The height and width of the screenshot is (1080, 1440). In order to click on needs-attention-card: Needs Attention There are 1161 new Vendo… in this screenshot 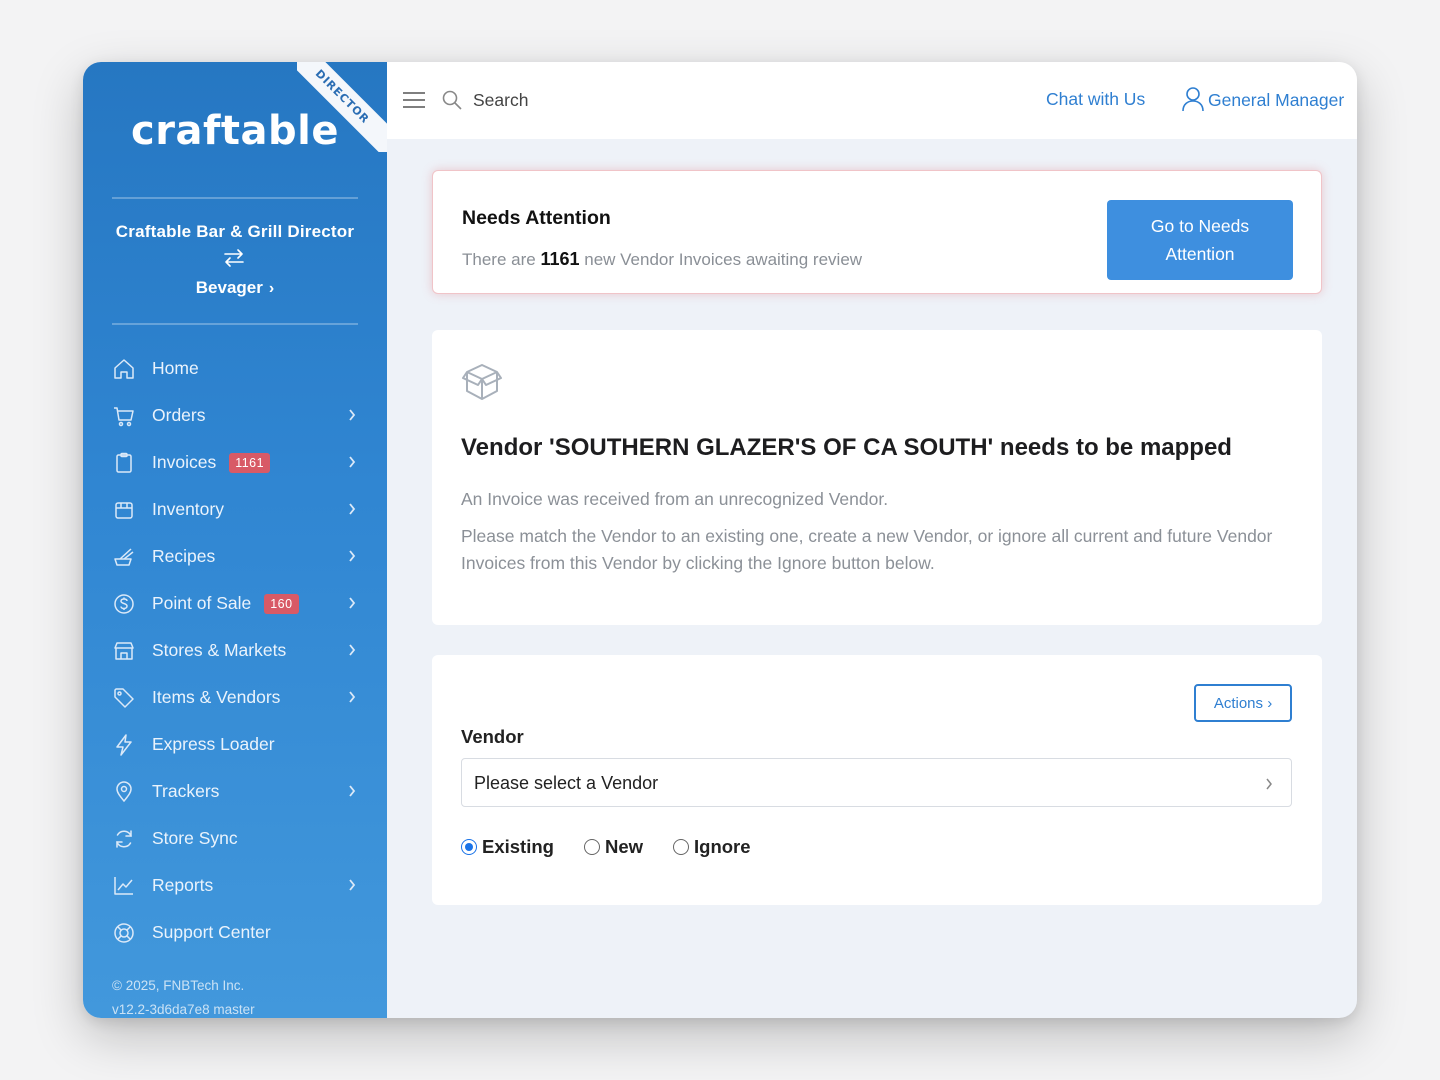, I will do `click(877, 232)`.